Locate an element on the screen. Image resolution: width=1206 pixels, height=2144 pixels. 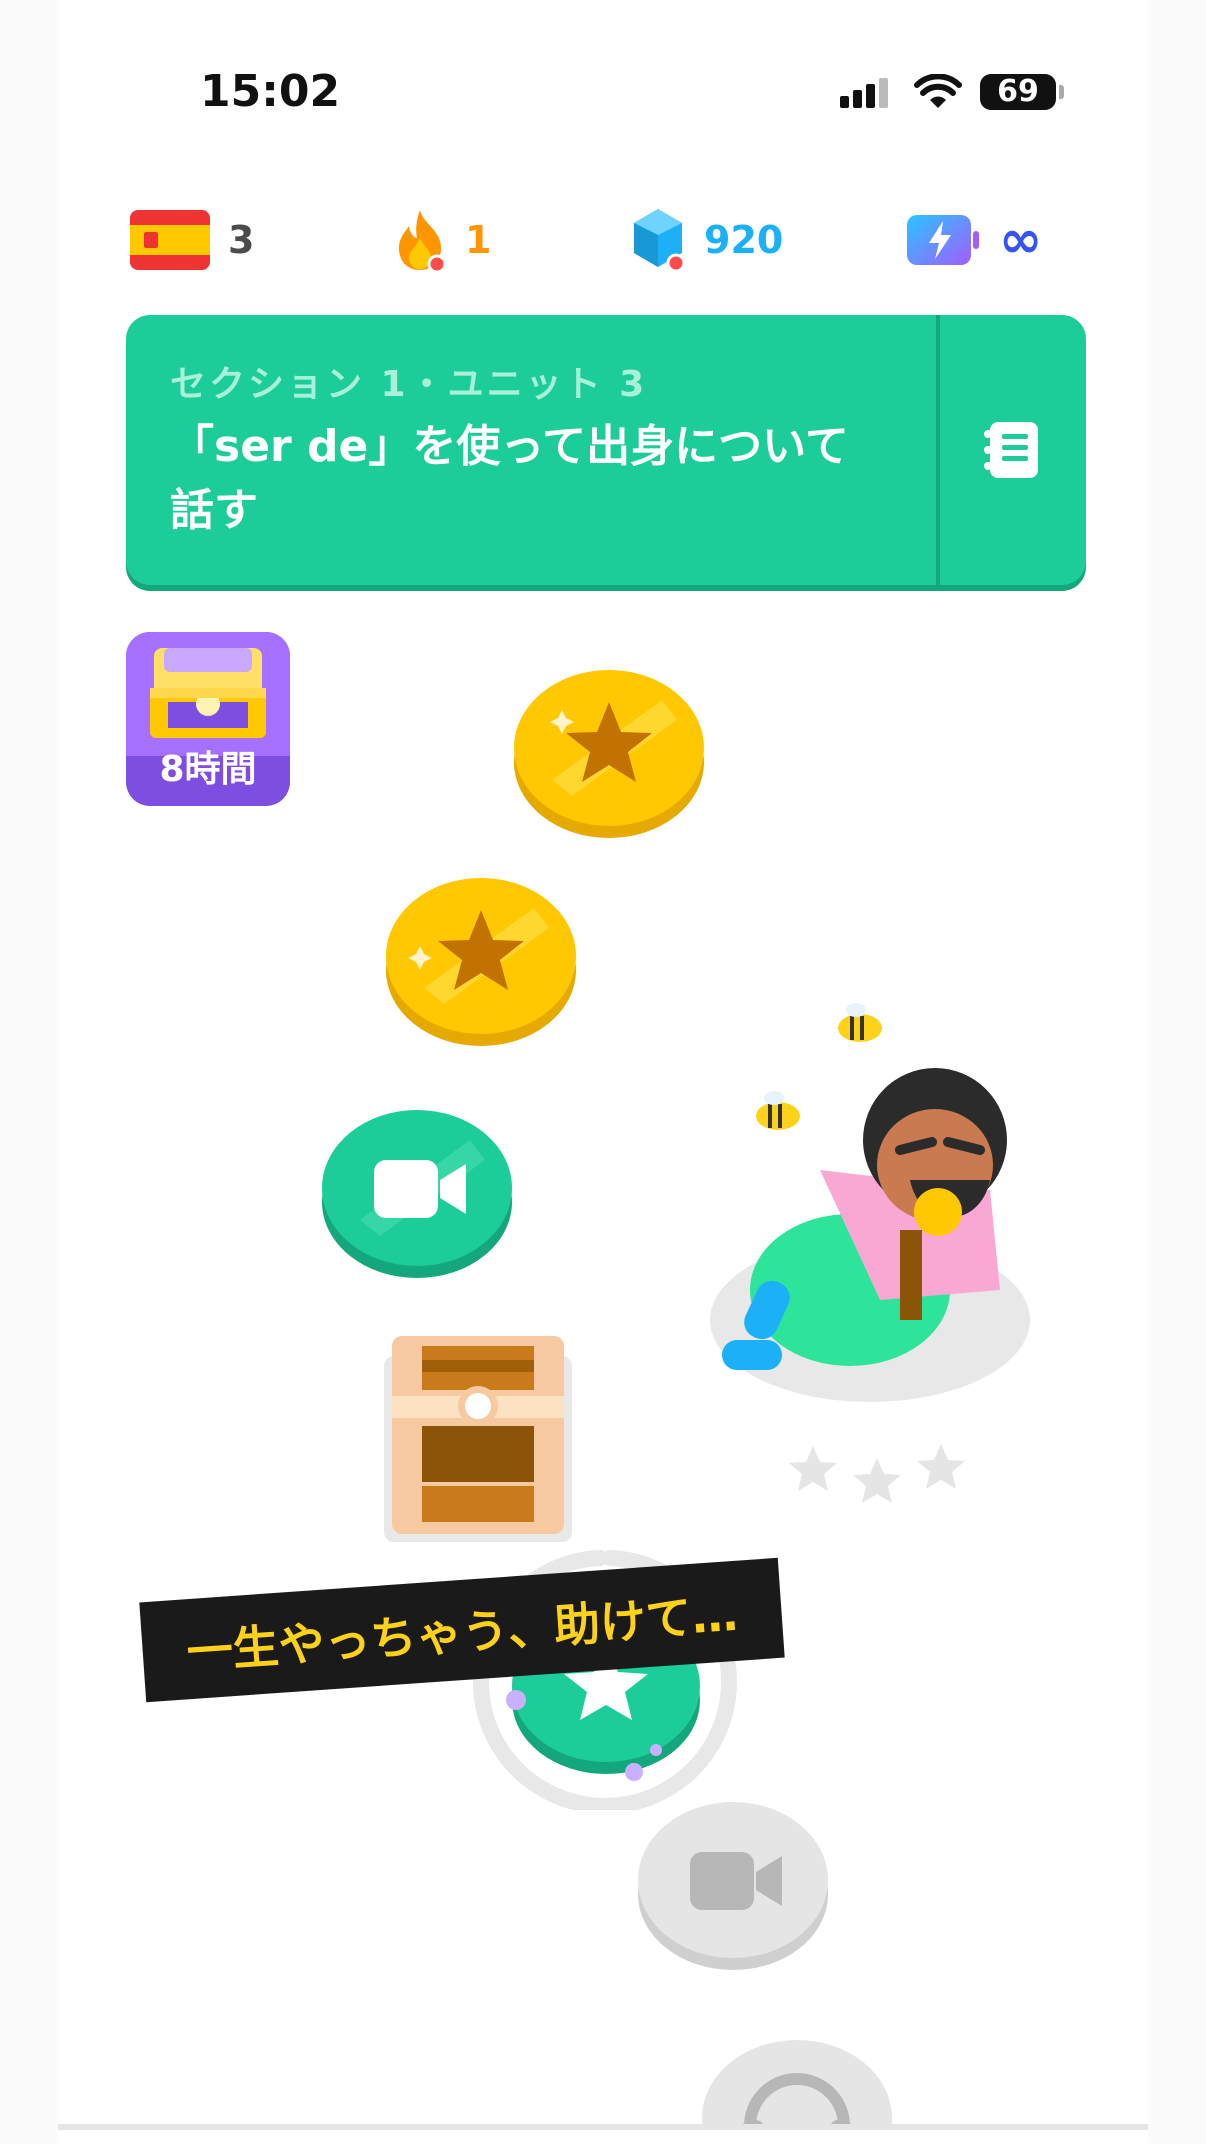
unit-banner: セクション 1・ユニット 3 「ser de」を使って出身について話す is located at coordinates (606, 450).